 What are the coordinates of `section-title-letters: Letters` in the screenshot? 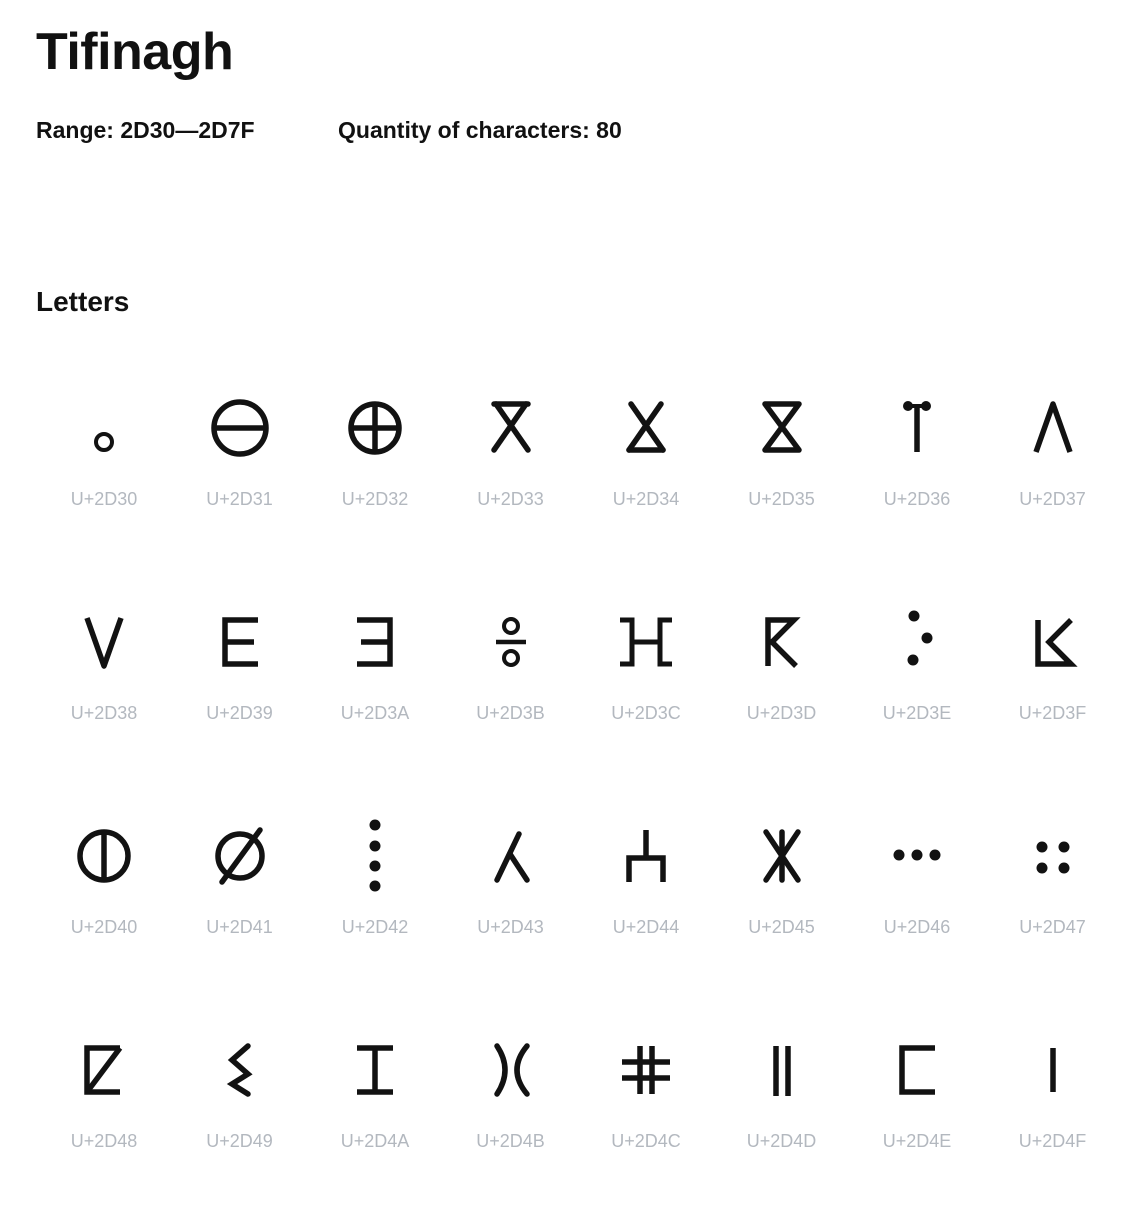 It's located at (83, 301).